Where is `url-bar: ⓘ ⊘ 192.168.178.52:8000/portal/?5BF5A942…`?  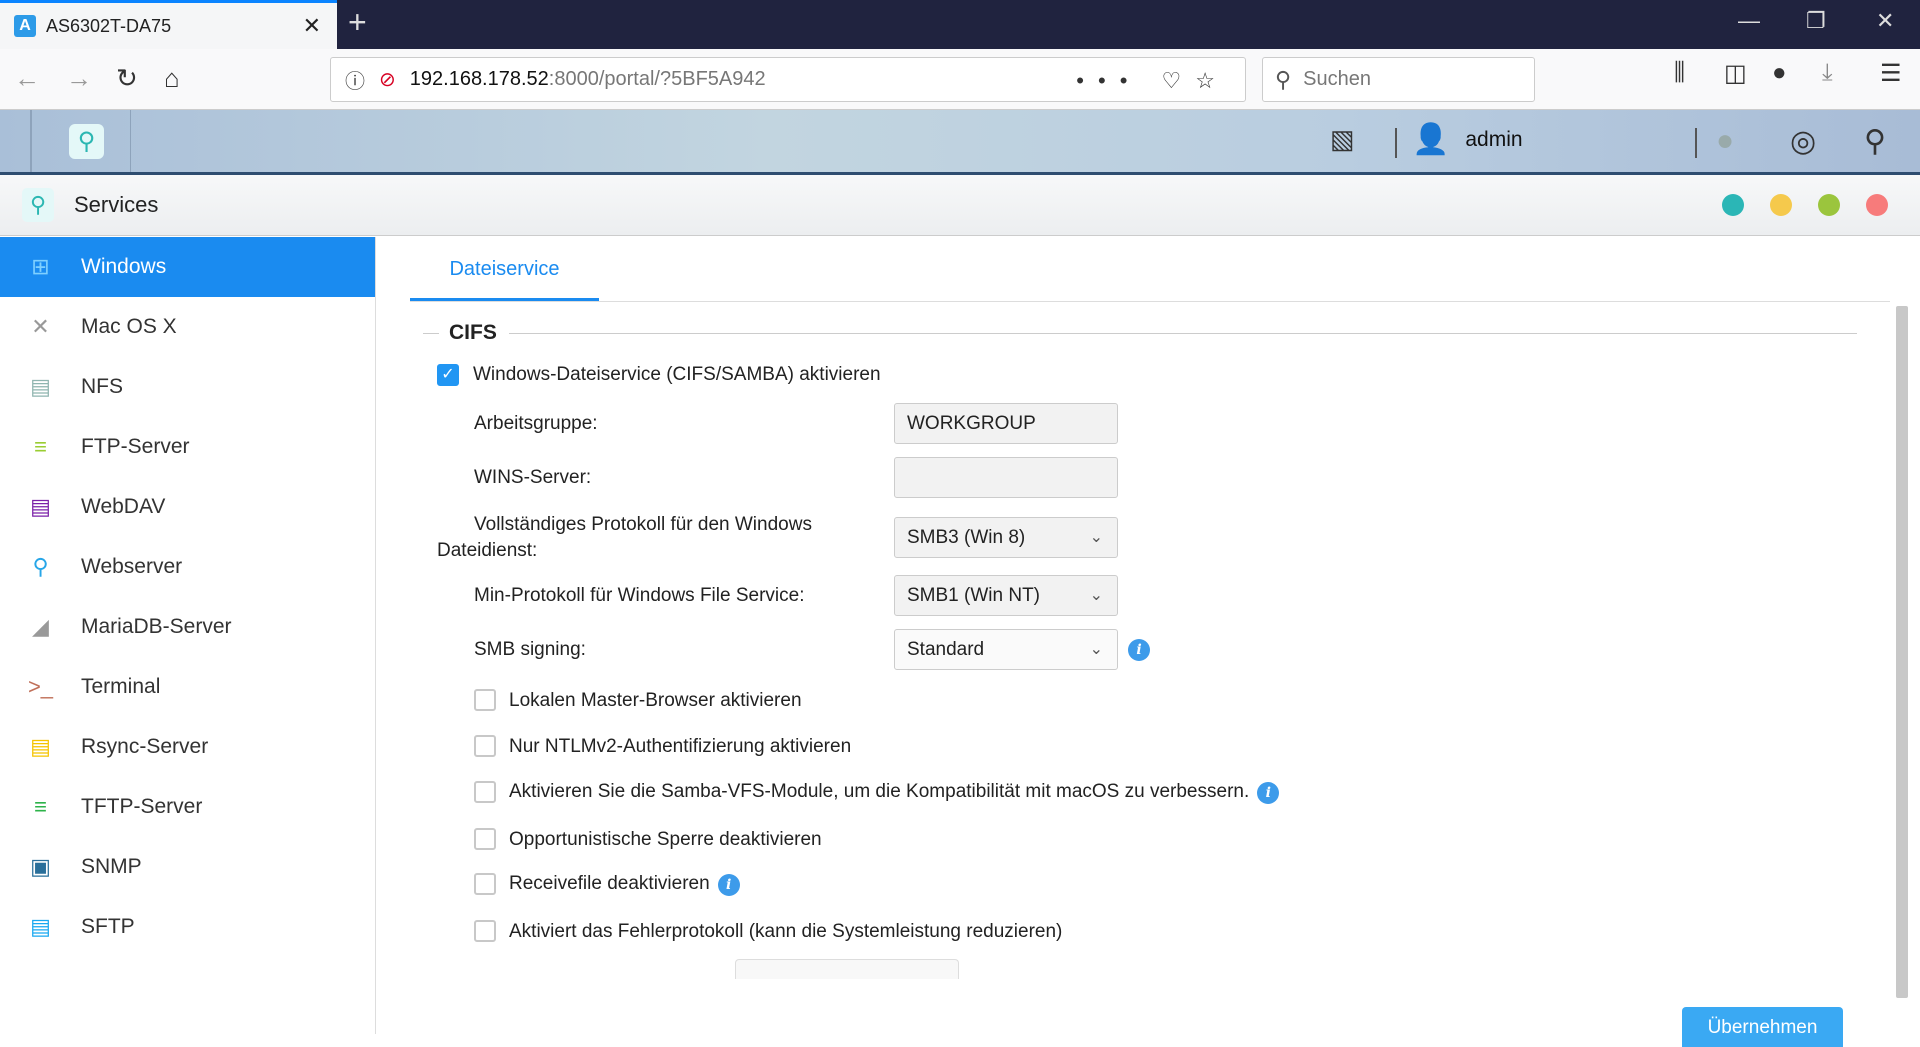
url-bar: ⓘ ⊘ 192.168.178.52:8000/portal/?5BF5A942… is located at coordinates (788, 79).